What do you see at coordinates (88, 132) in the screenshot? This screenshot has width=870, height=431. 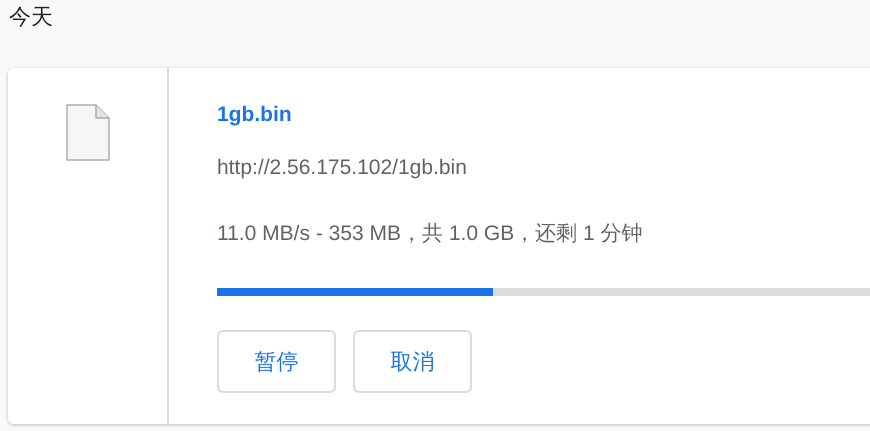 I see `file-icon` at bounding box center [88, 132].